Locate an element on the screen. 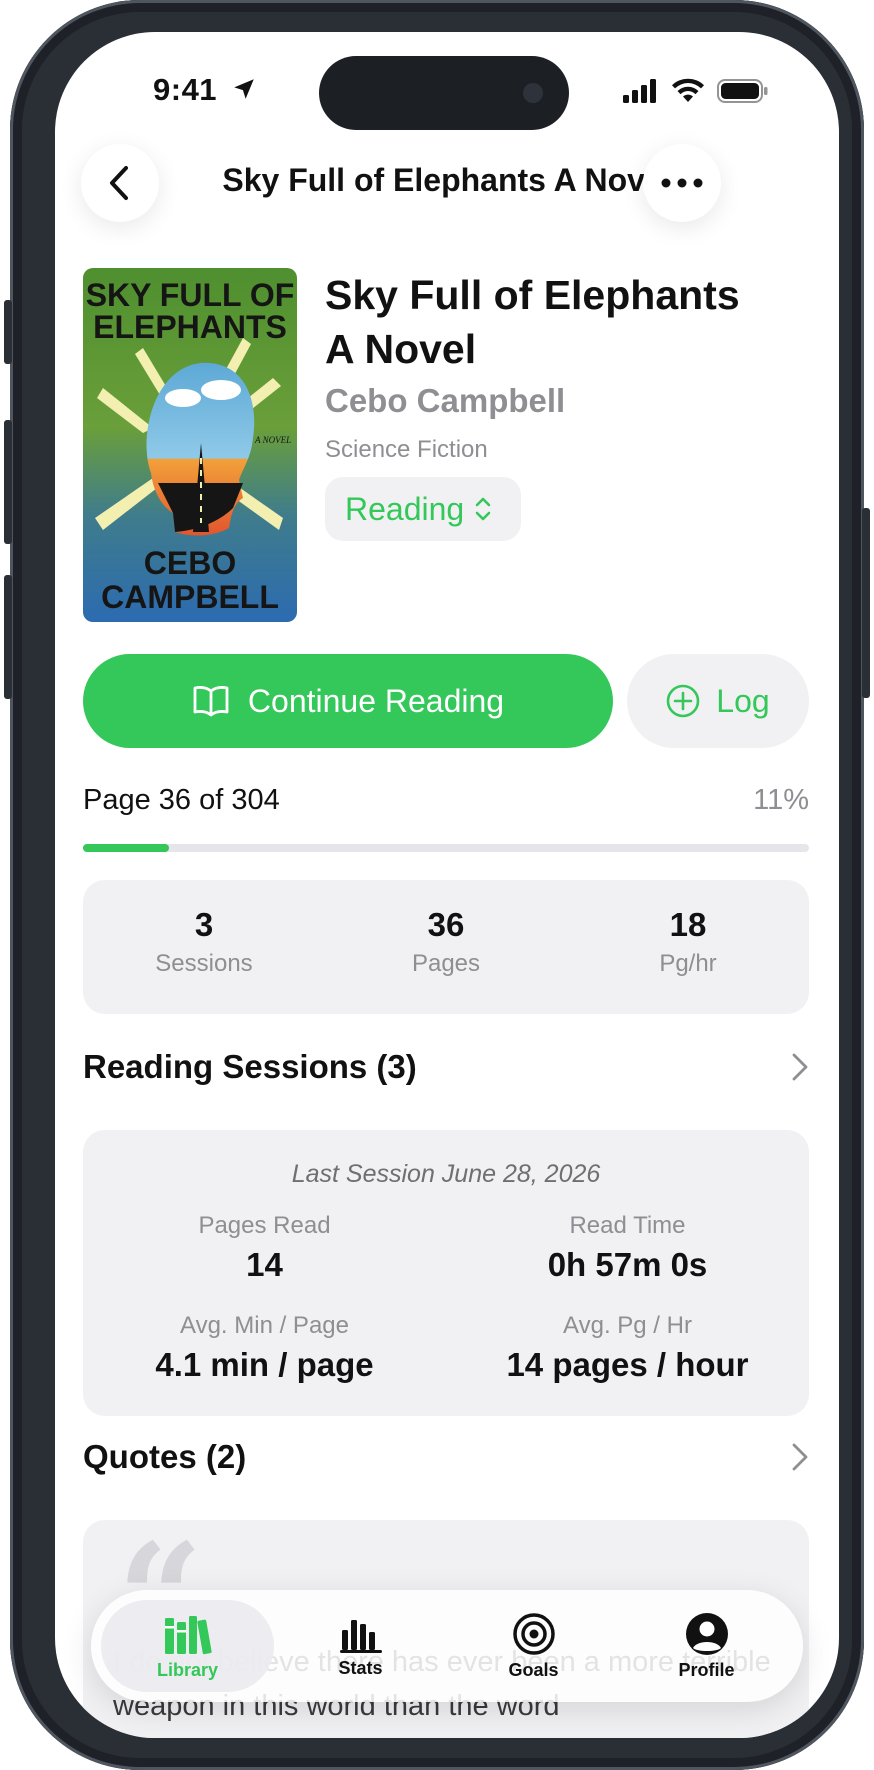 The height and width of the screenshot is (1770, 874). progress-bar is located at coordinates (446, 848).